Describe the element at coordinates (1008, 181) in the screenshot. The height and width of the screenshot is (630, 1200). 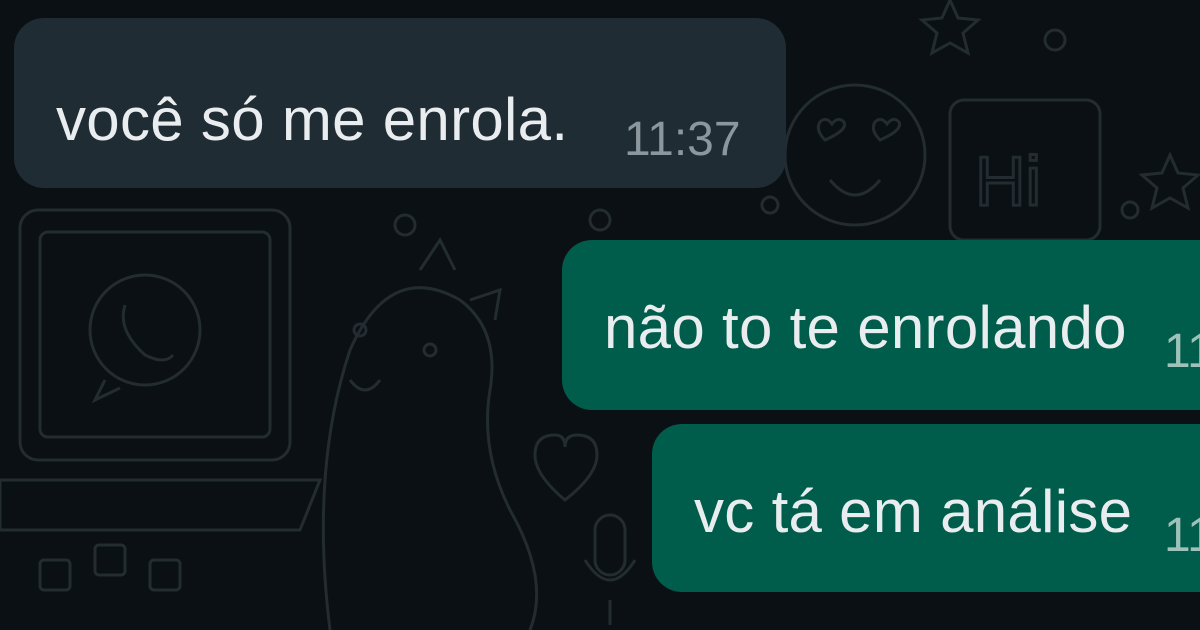
I see `svg-text: Hi` at that location.